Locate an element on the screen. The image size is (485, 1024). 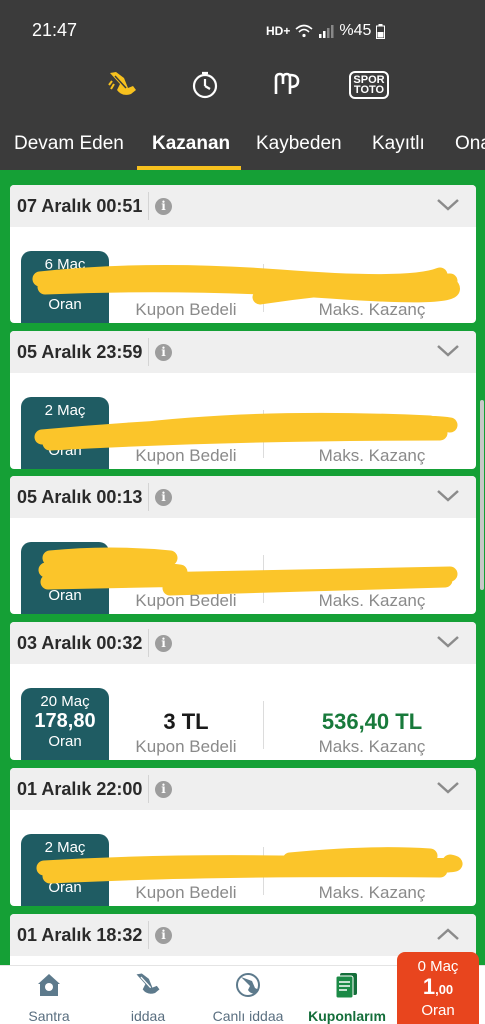
coupon-tabs: Devam Eden Kazanan Kaybeden Kayıtlı Ona is located at coordinates (242, 144).